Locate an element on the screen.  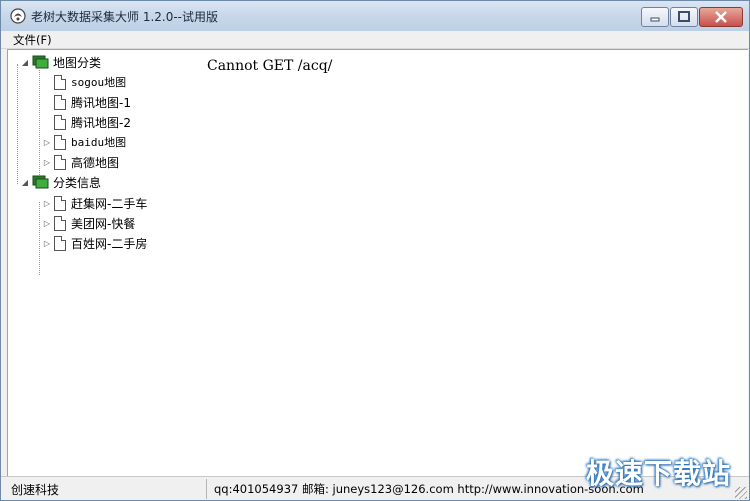
maximize-icon is located at coordinates (684, 16).